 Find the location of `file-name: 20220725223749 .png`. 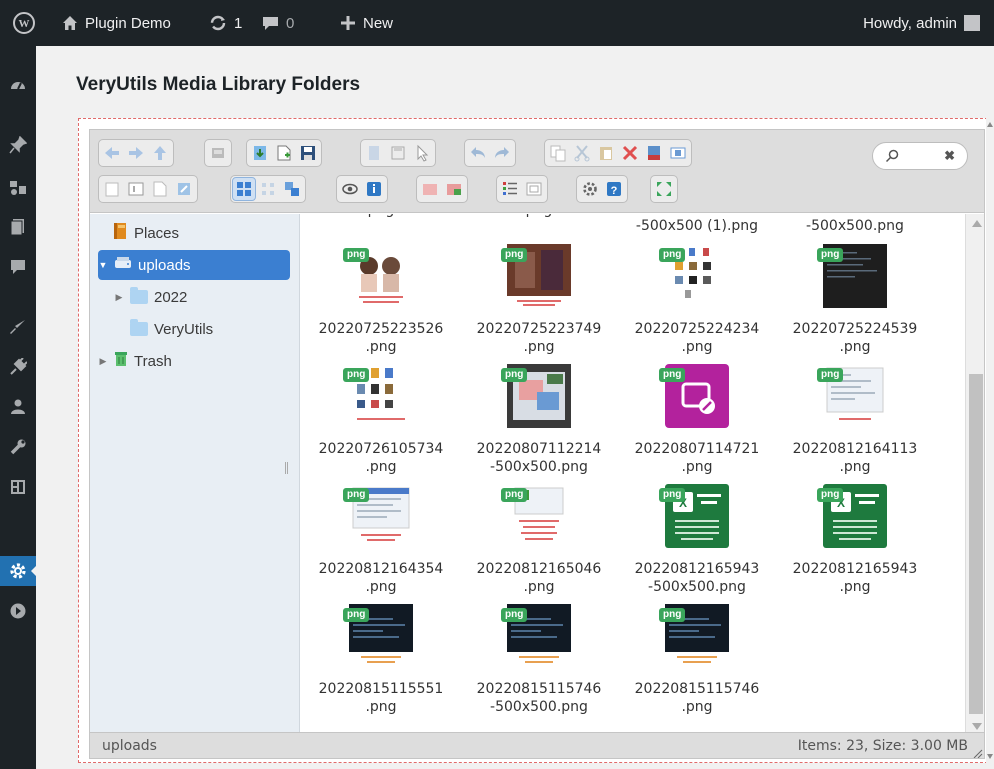

file-name: 20220725223749 .png is located at coordinates (539, 338).